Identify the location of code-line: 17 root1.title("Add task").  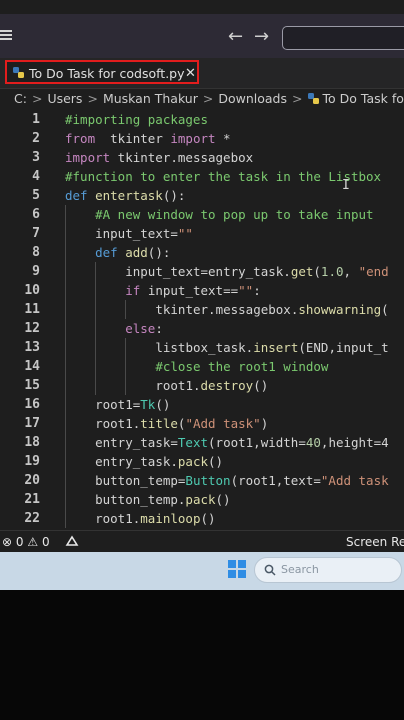
(202, 423).